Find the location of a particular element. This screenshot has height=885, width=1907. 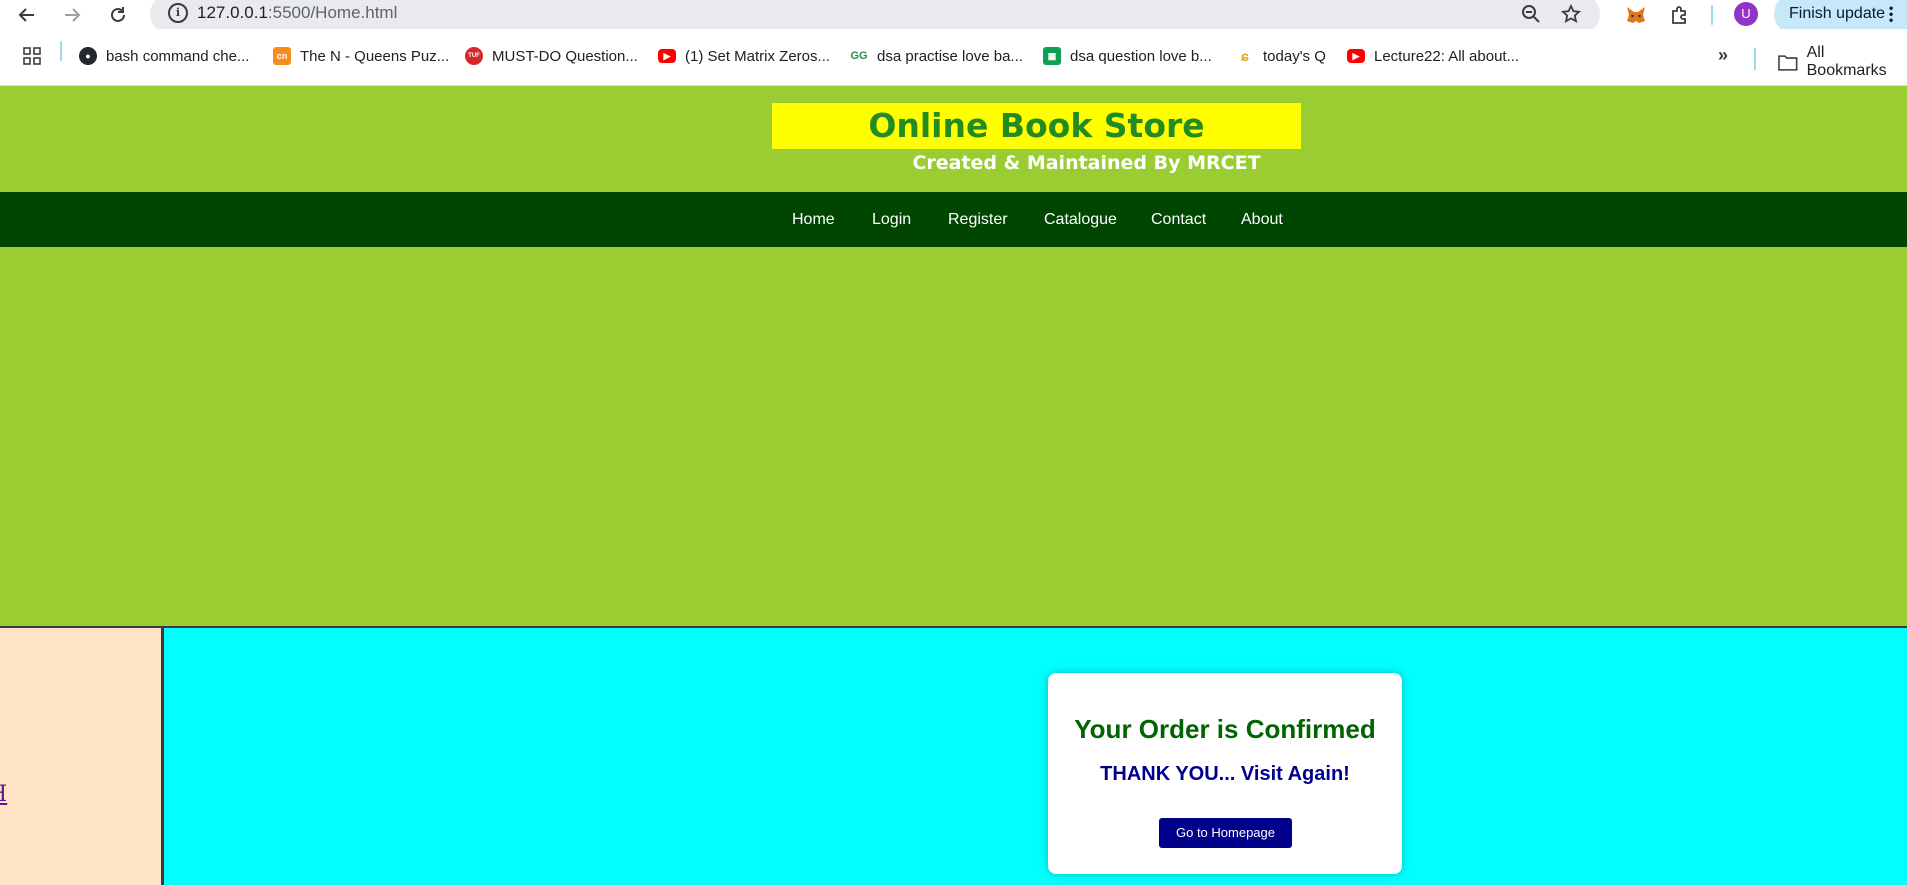

folder-icon is located at coordinates (1788, 63).